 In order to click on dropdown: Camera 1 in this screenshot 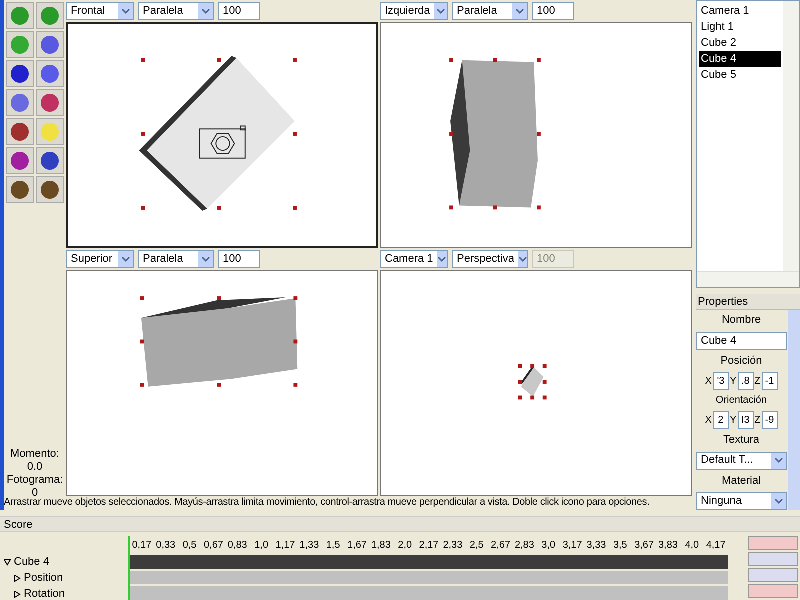, I will do `click(414, 259)`.